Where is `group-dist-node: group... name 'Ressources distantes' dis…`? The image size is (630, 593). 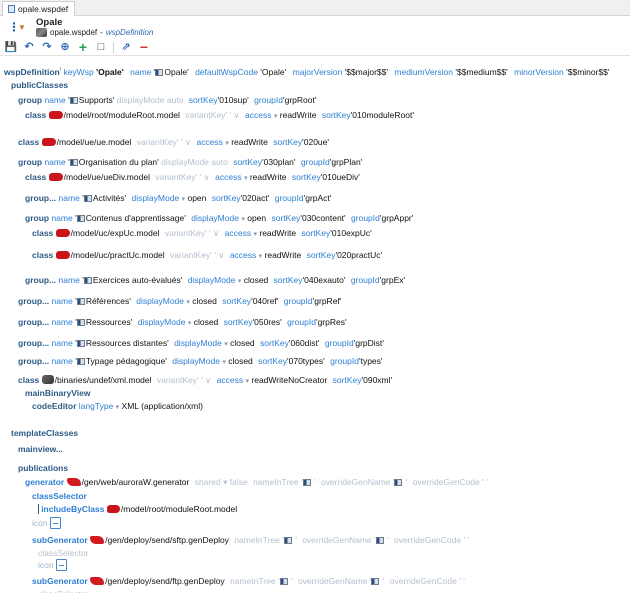 group-dist-node: group... name 'Ressources distantes' dis… is located at coordinates (201, 343).